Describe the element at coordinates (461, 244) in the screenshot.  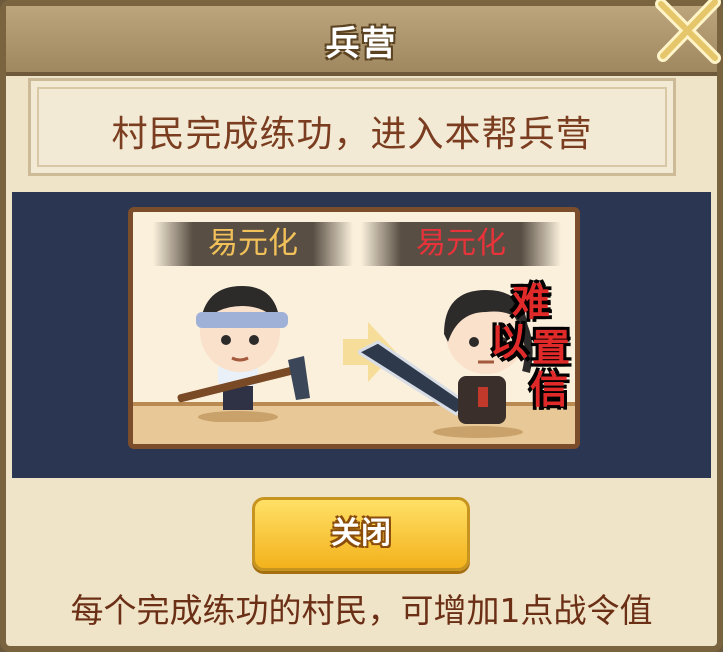
I see `right-character-name: 易元化` at that location.